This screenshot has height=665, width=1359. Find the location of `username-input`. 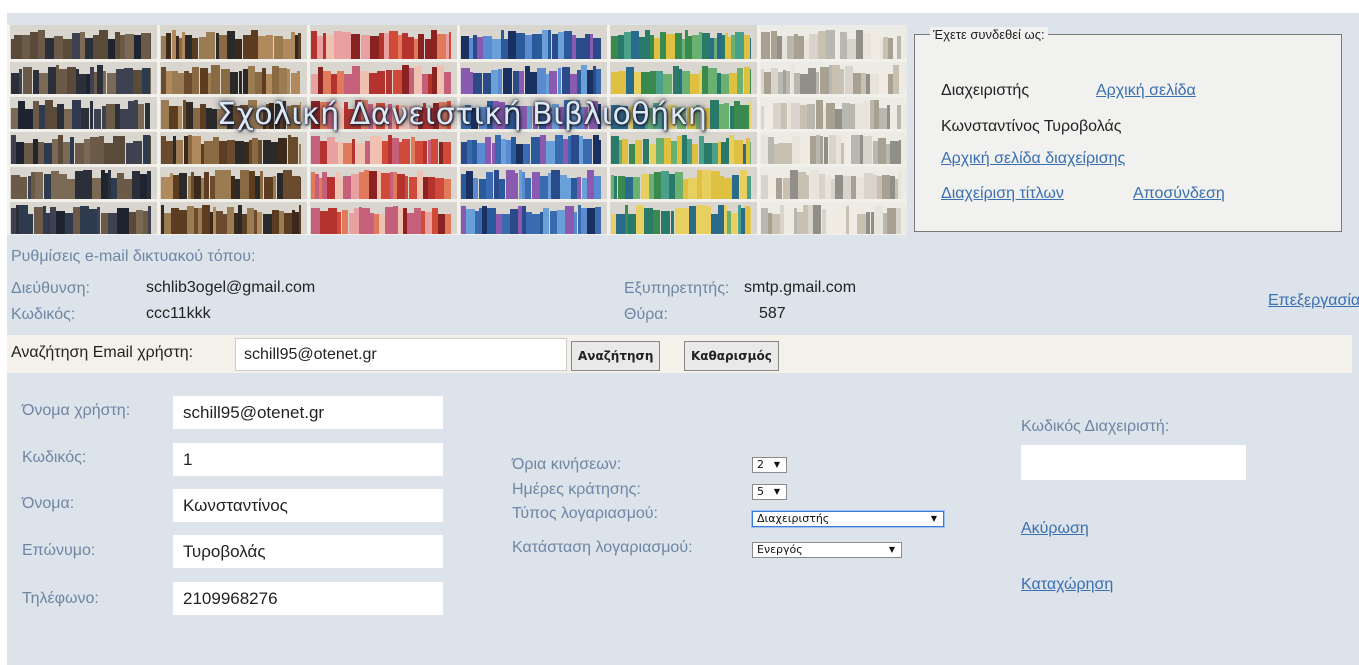

username-input is located at coordinates (308, 412).